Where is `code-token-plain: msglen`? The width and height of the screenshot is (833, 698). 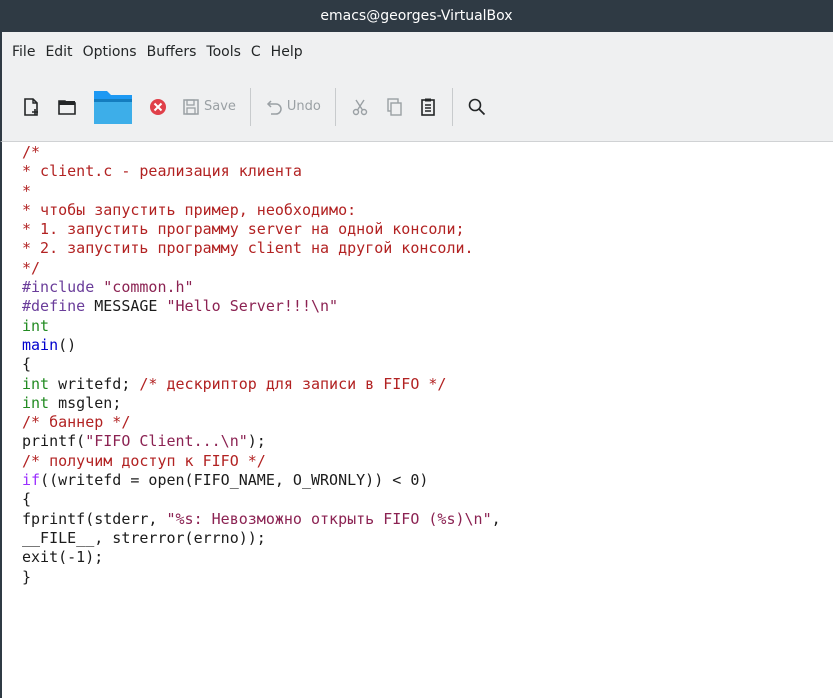
code-token-plain: msglen is located at coordinates (85, 402).